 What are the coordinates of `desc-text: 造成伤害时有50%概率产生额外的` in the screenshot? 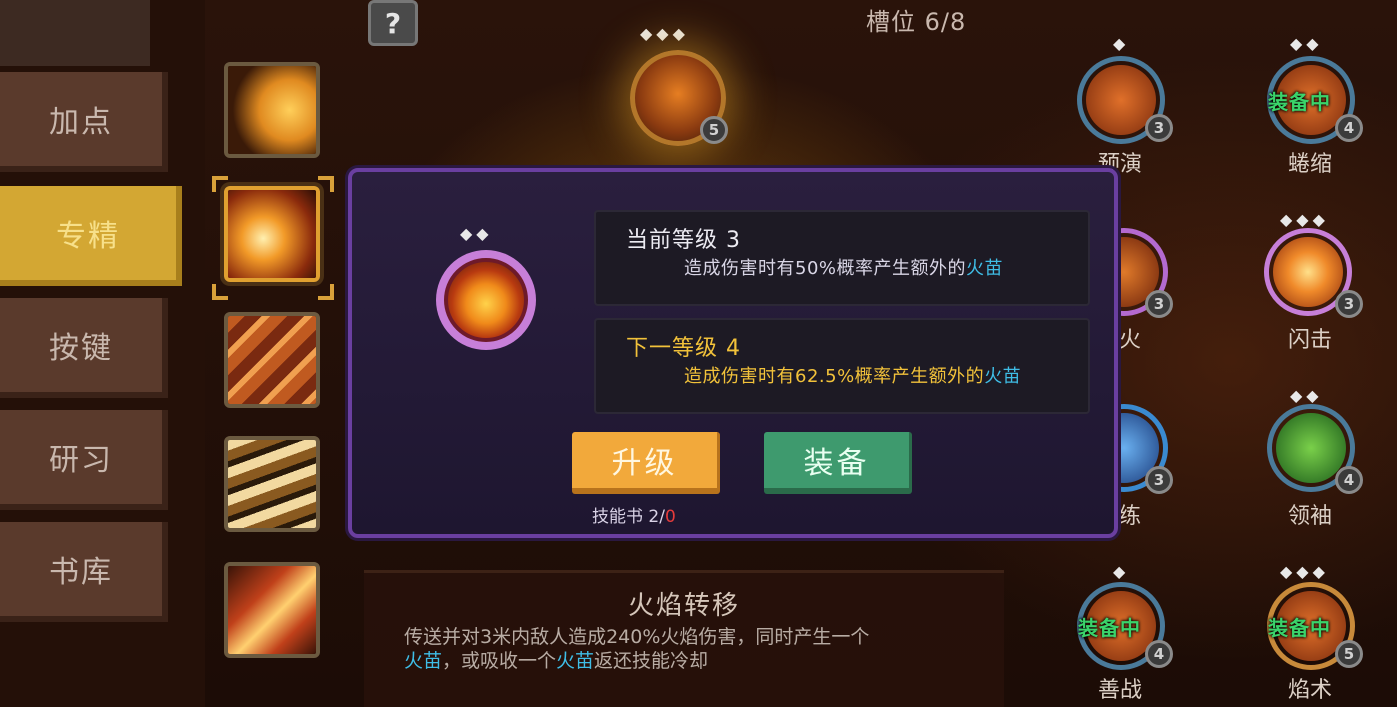 It's located at (825, 268).